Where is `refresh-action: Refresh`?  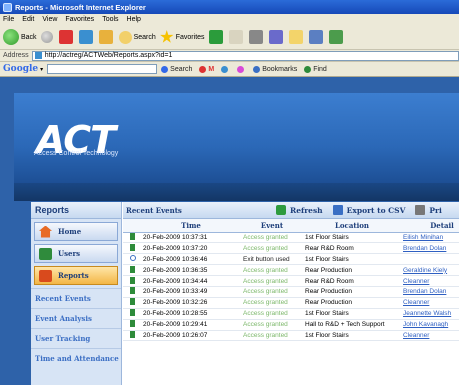 refresh-action: Refresh is located at coordinates (299, 210).